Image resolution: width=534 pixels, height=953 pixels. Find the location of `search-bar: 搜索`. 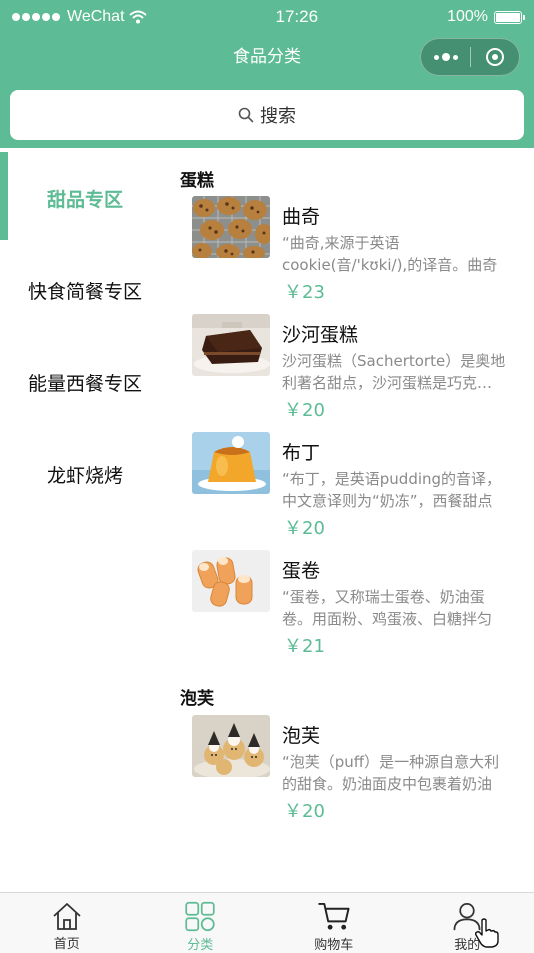

search-bar: 搜索 is located at coordinates (267, 115).